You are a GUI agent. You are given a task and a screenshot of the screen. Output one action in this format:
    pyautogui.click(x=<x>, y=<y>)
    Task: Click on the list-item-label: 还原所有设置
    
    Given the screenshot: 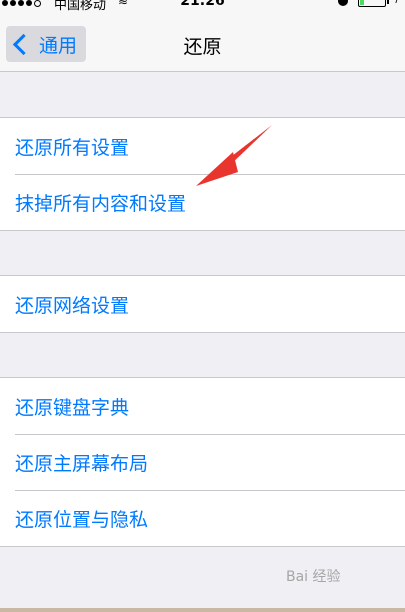 What is the action you would take?
    pyautogui.click(x=72, y=147)
    